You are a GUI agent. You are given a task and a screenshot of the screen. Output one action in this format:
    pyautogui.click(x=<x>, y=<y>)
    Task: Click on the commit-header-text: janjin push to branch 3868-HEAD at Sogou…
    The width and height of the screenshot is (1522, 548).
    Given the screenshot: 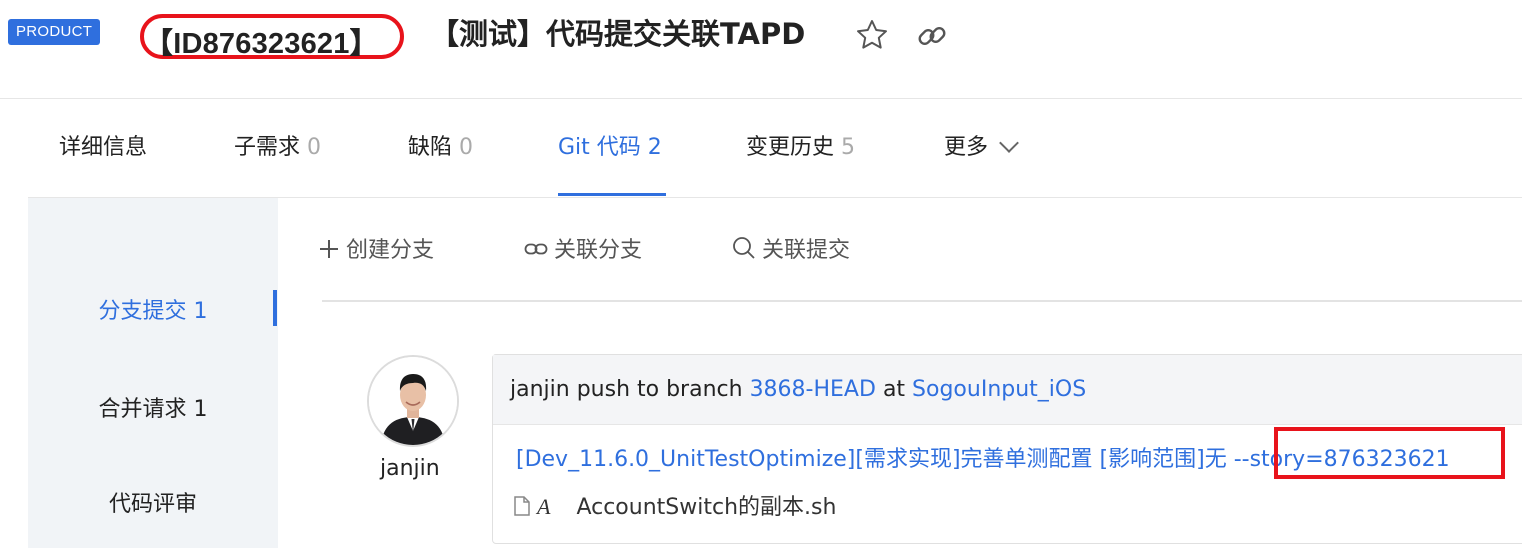 What is the action you would take?
    pyautogui.click(x=798, y=389)
    